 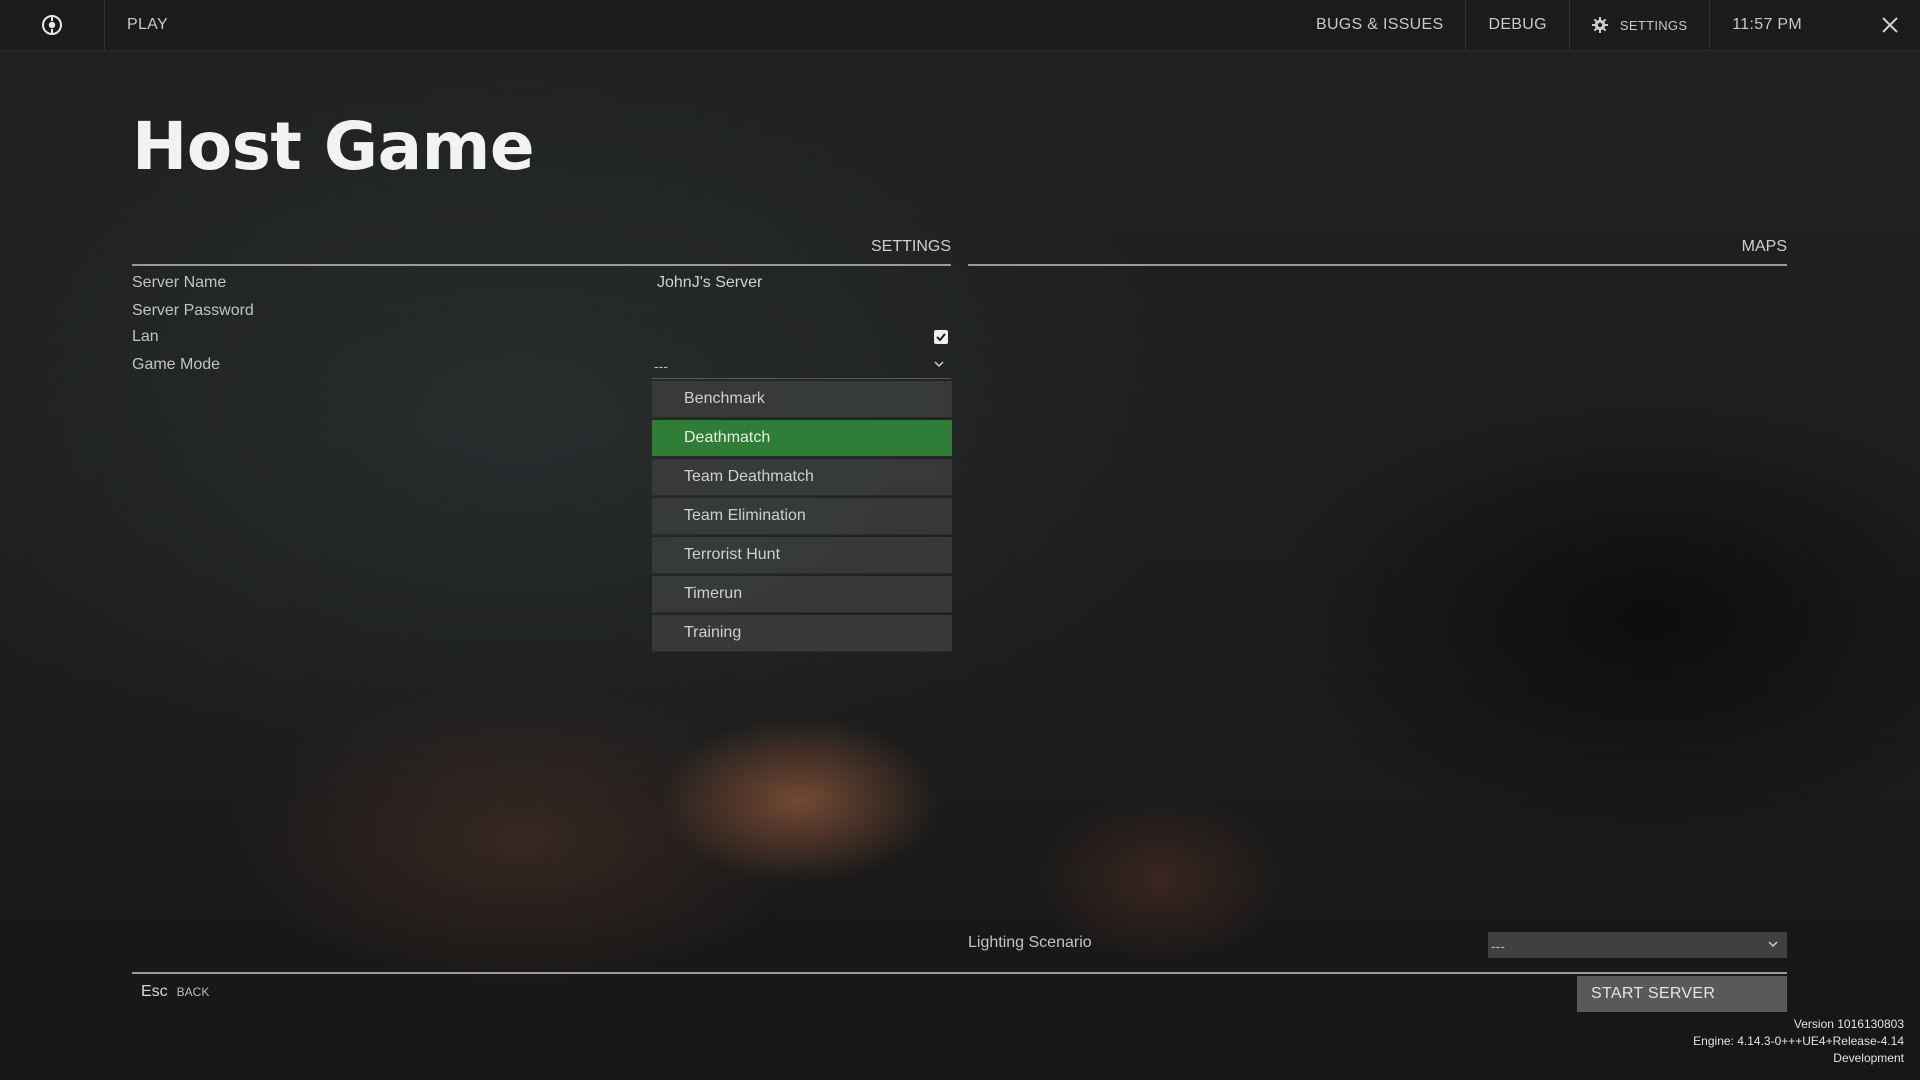 What do you see at coordinates (1653, 25) in the screenshot?
I see `nav-settings-label: SETTINGS` at bounding box center [1653, 25].